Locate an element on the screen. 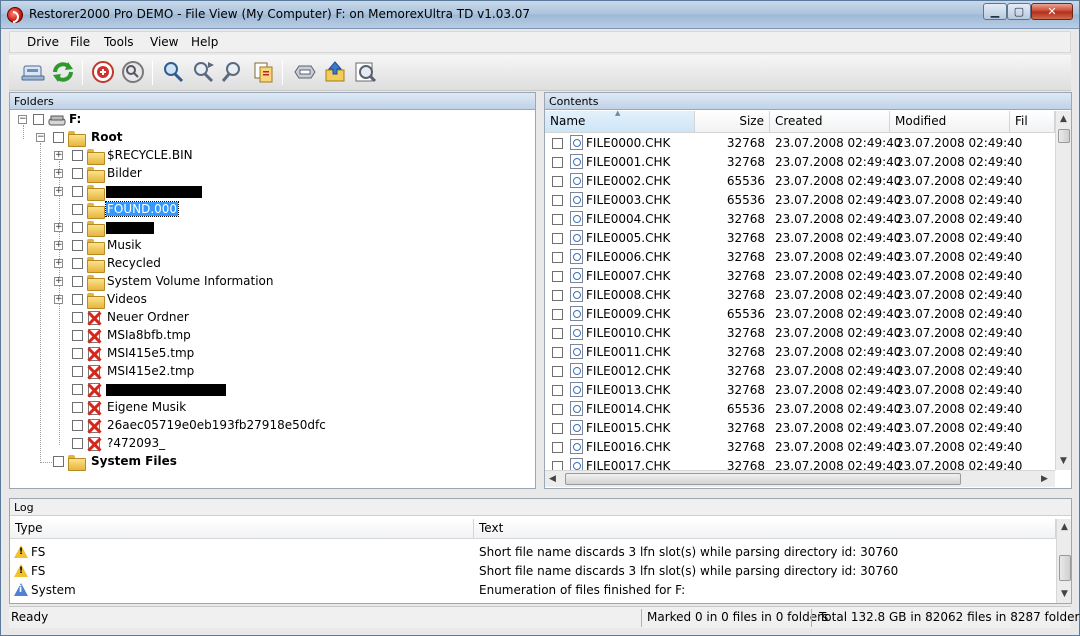 This screenshot has height=636, width=1080. tree-item-deleted: Neuer Ordner is located at coordinates (260, 318).